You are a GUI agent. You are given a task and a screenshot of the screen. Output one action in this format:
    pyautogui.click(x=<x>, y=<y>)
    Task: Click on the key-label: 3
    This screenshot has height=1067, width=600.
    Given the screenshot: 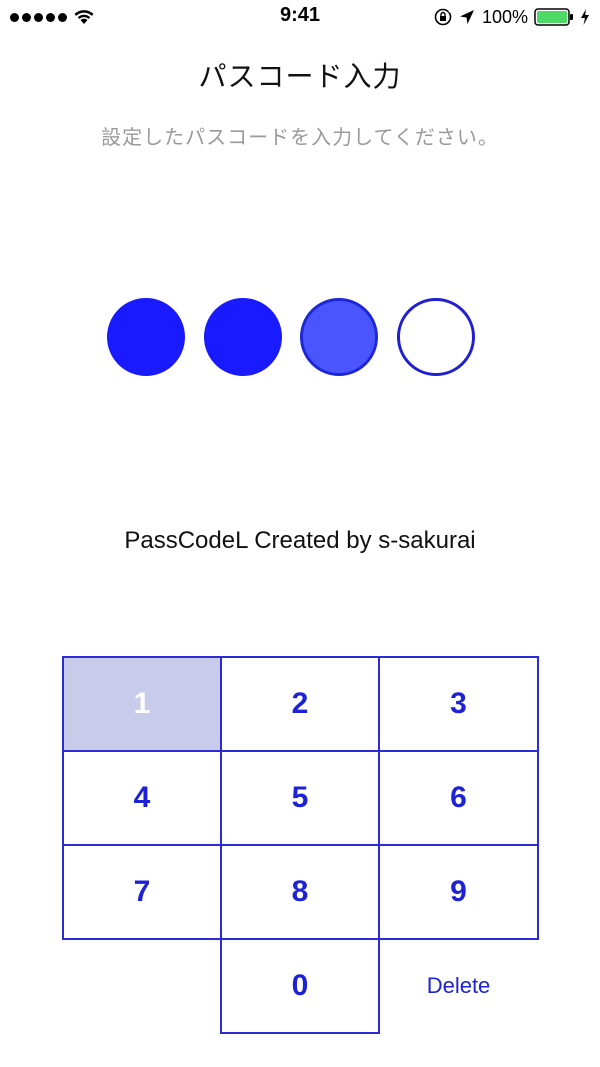 What is the action you would take?
    pyautogui.click(x=458, y=703)
    